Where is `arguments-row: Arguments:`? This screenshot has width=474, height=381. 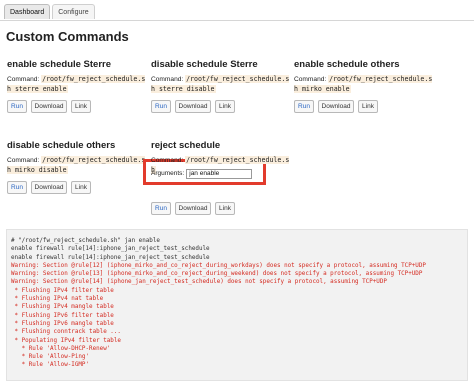
arguments-row: Arguments: is located at coordinates (202, 173).